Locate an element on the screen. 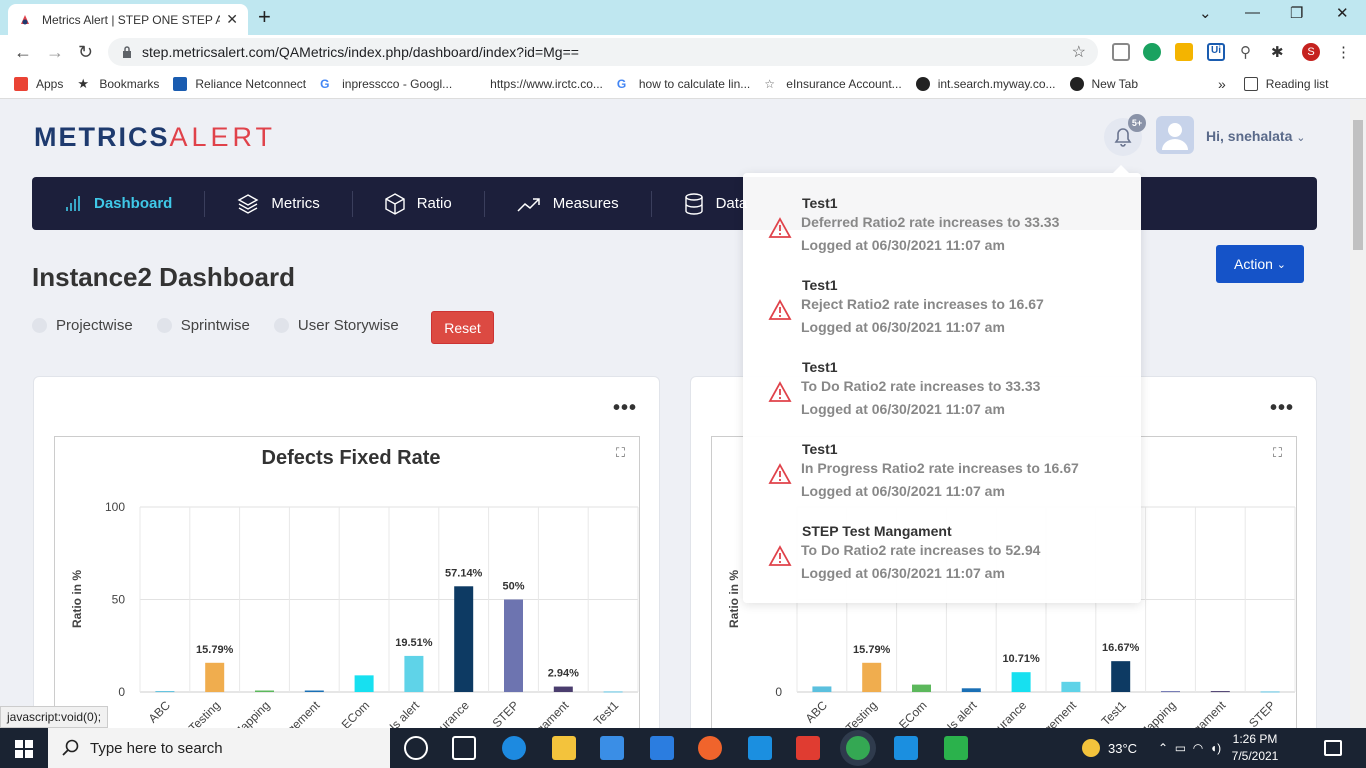 Image resolution: width=1366 pixels, height=768 pixels. weather-widget: 33°C is located at coordinates (1109, 748).